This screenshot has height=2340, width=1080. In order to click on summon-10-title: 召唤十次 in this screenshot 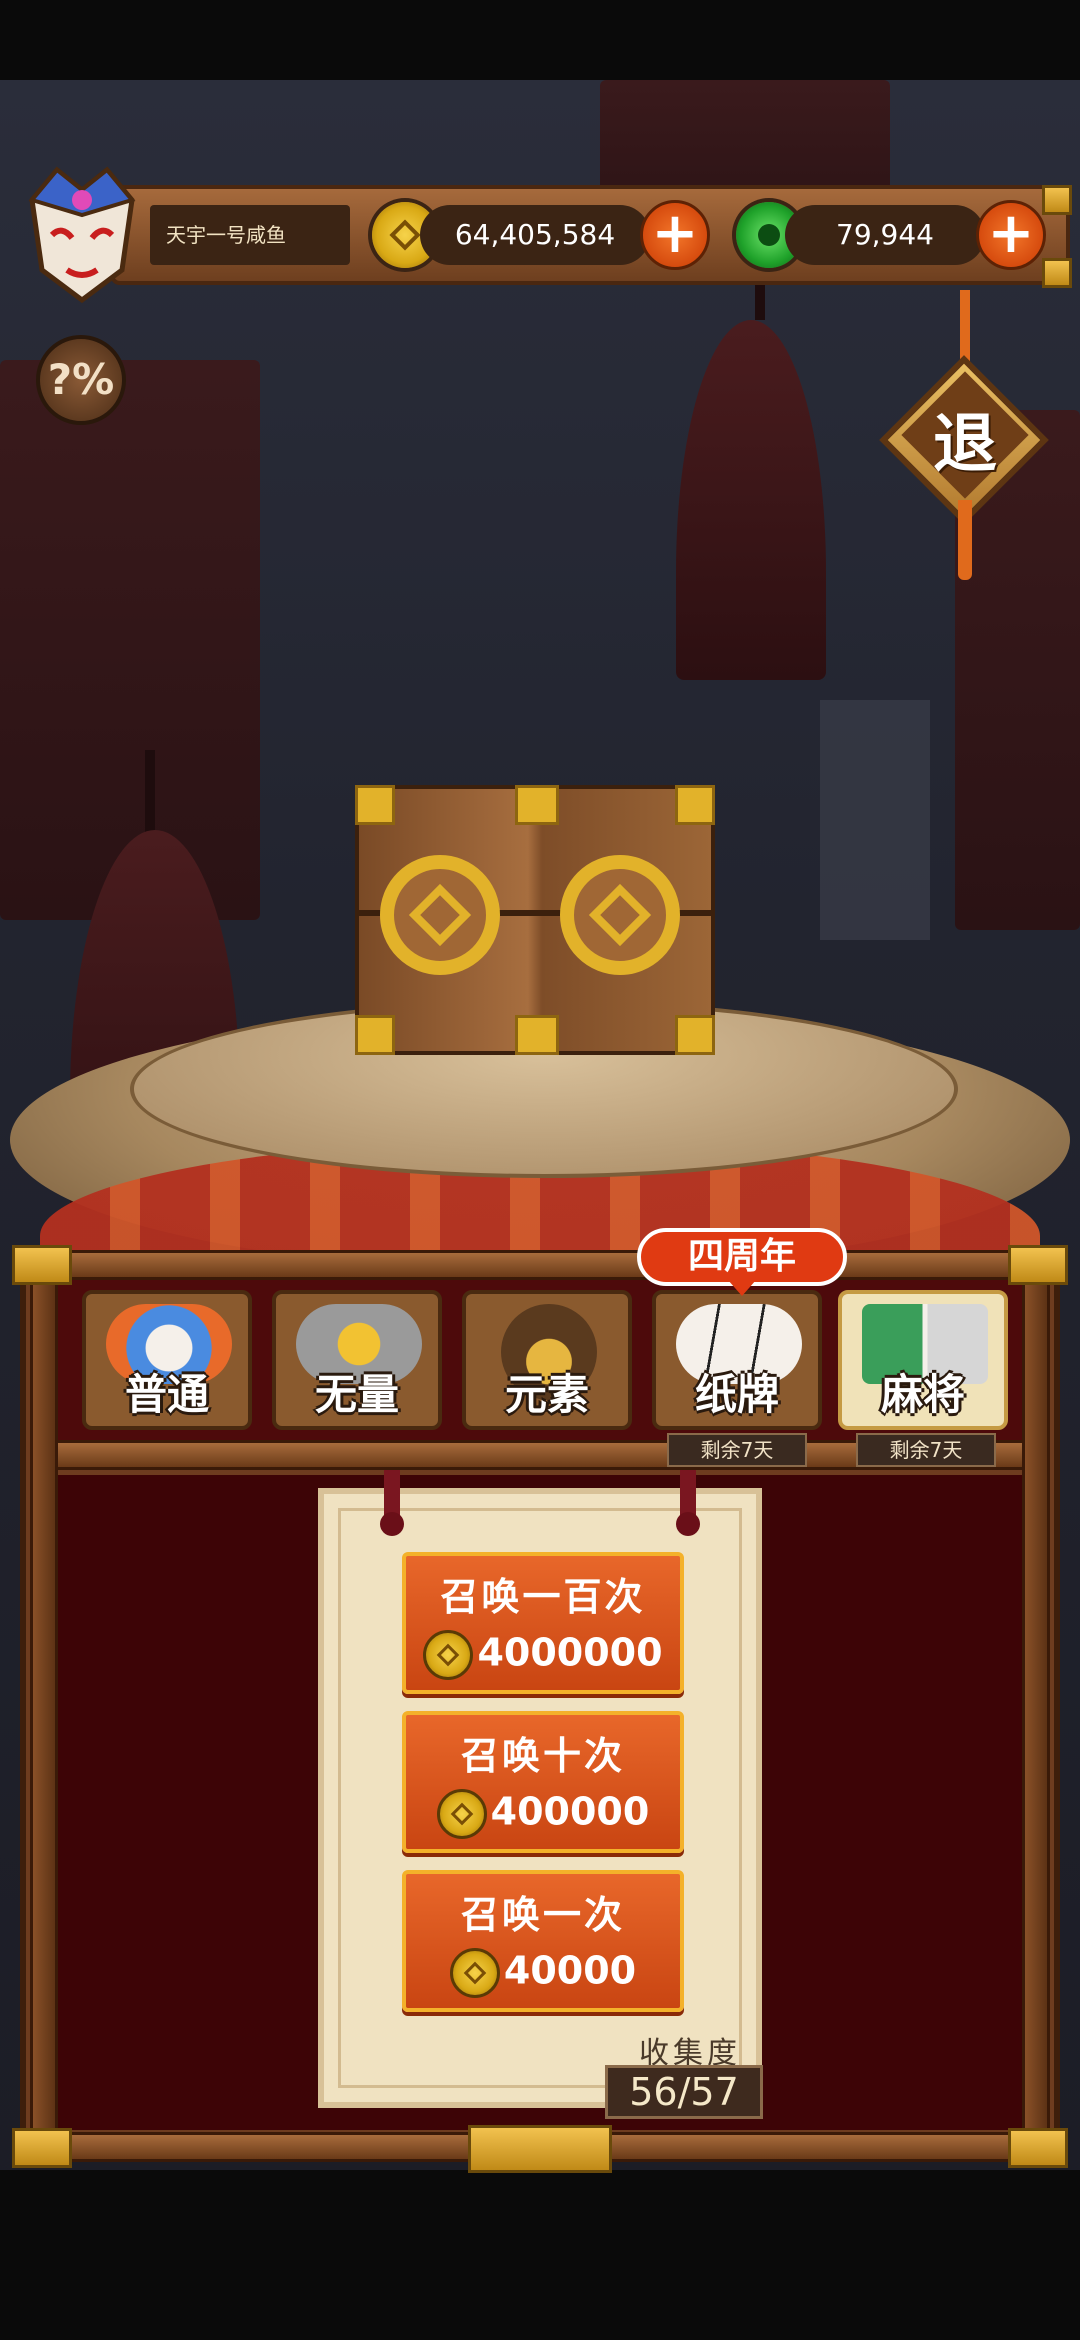, I will do `click(542, 1756)`.